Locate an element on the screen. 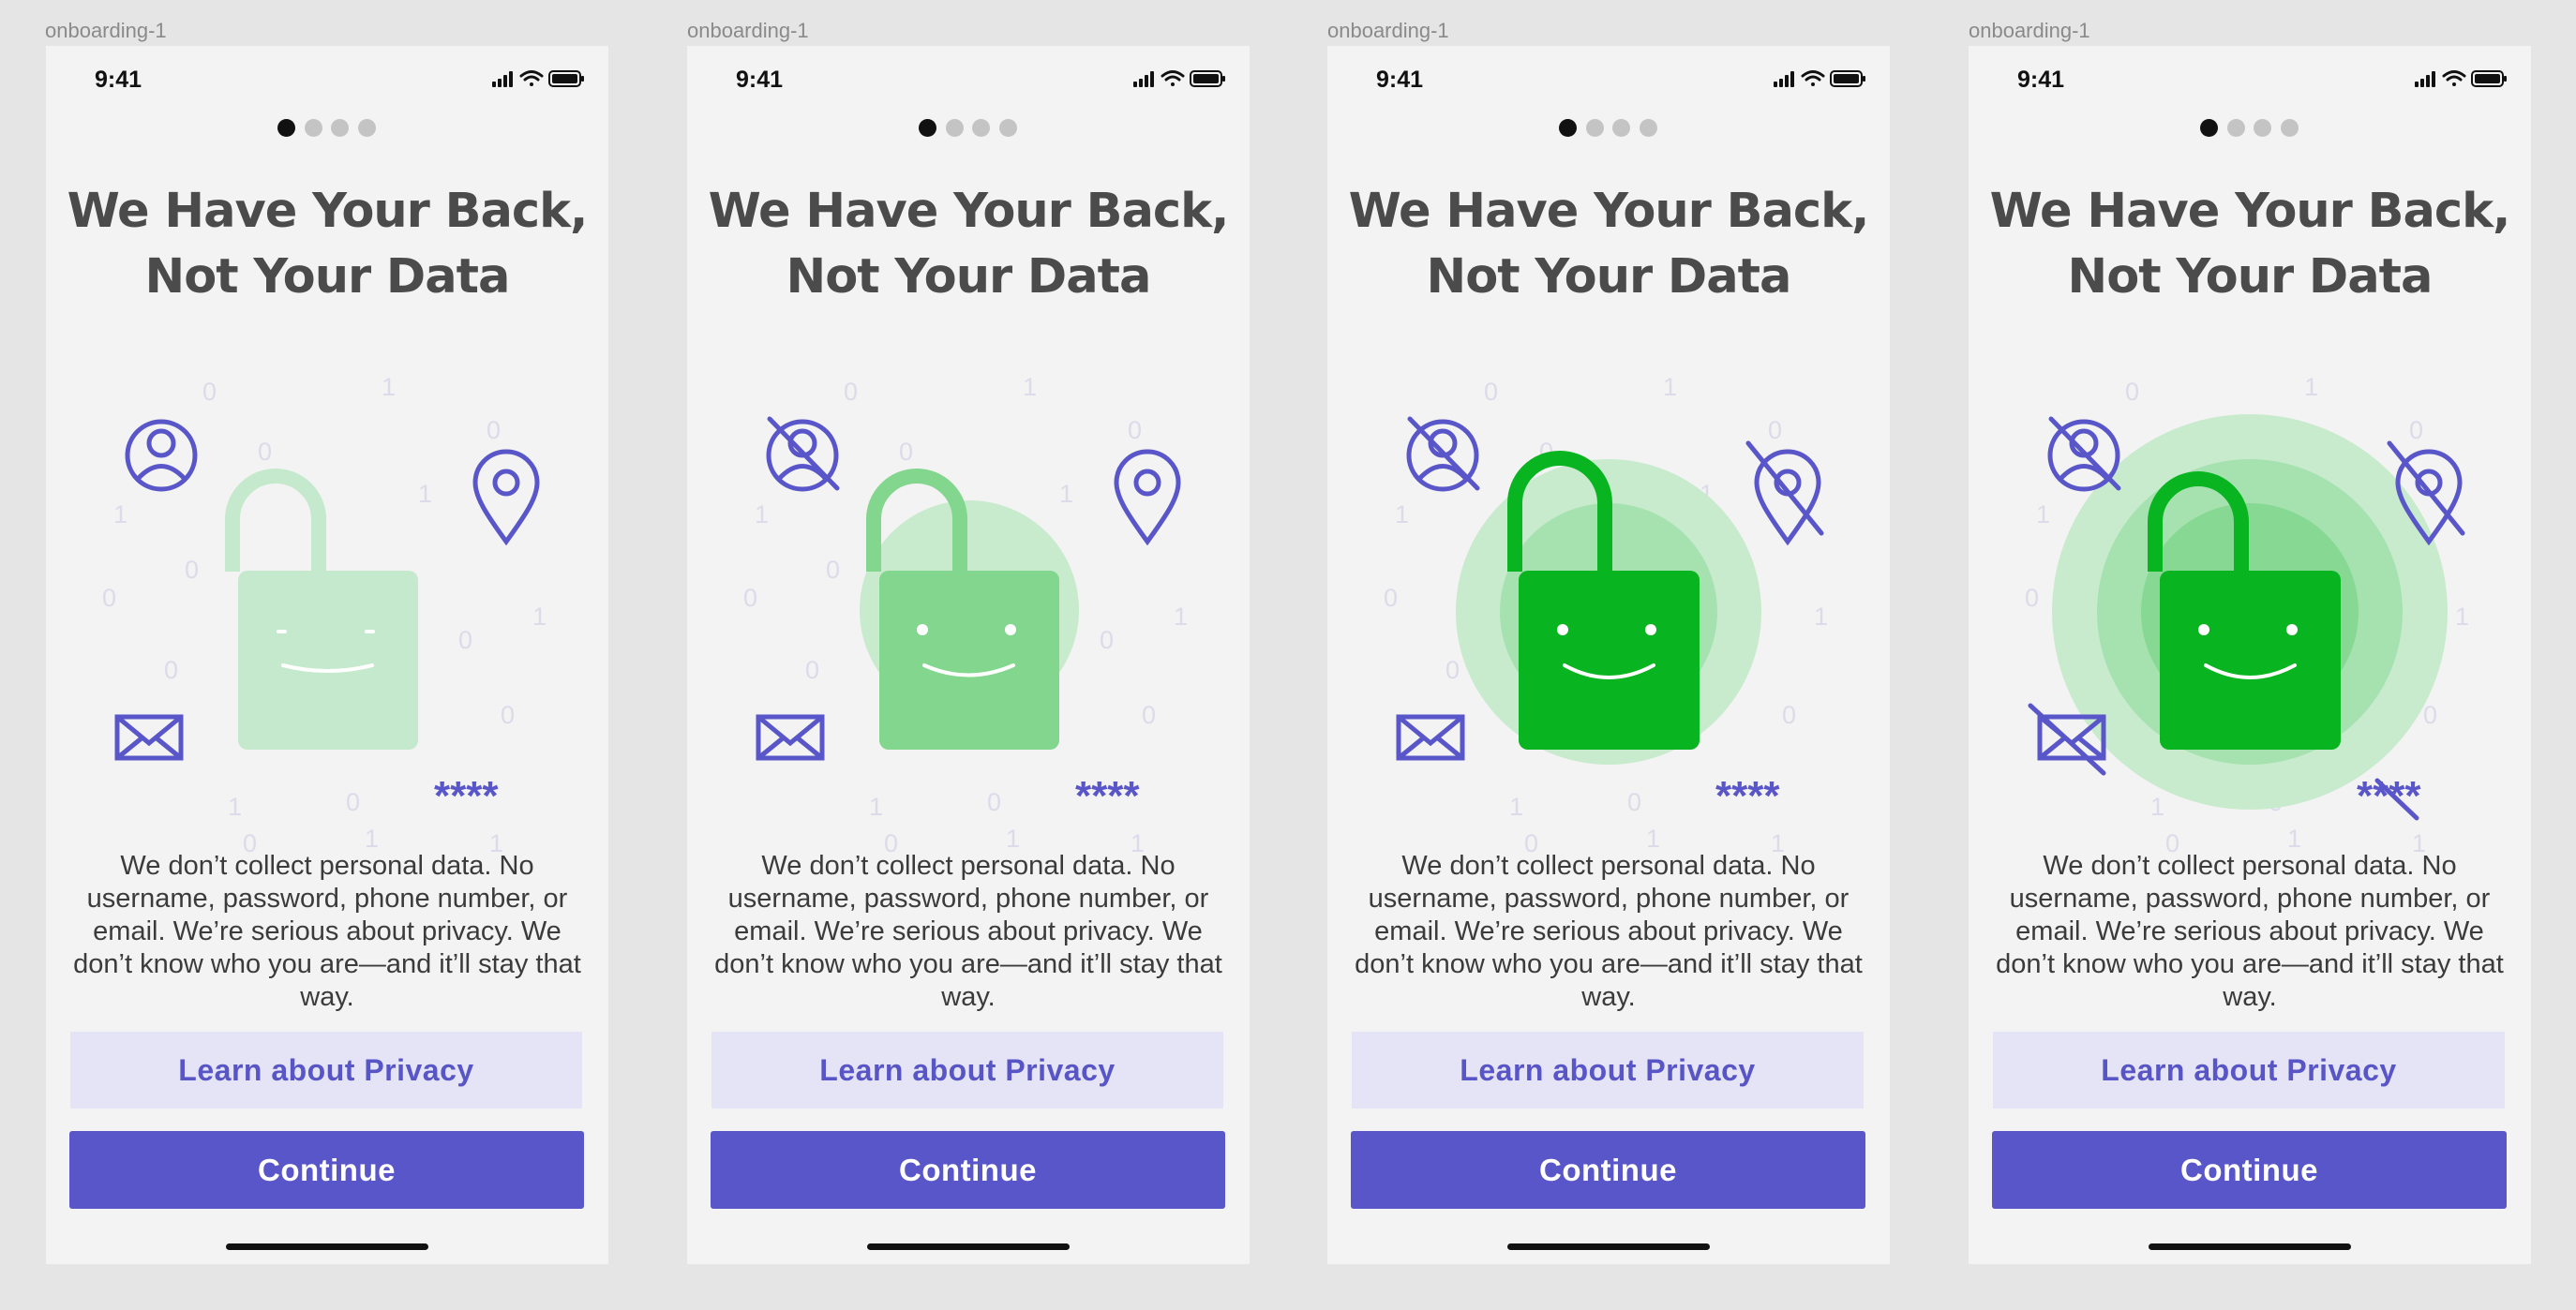 The image size is (2576, 1310). home-indicator is located at coordinates (2250, 1246).